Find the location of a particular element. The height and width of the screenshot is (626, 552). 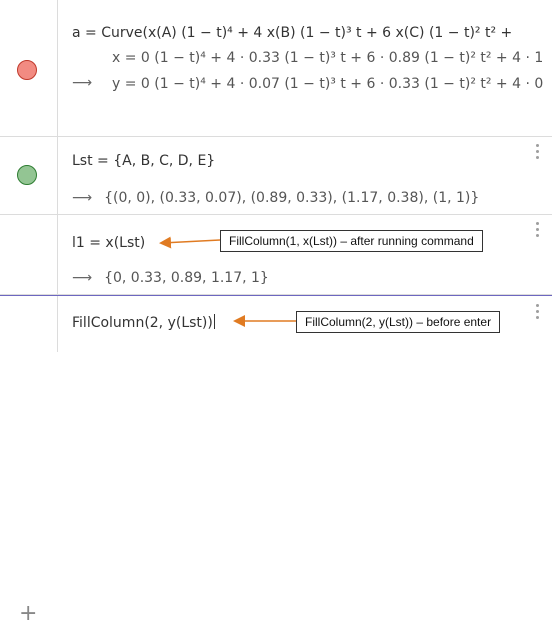

l1-output: ⟶ {0, 0.33, 0.89, 1.17, 1} is located at coordinates (170, 278).